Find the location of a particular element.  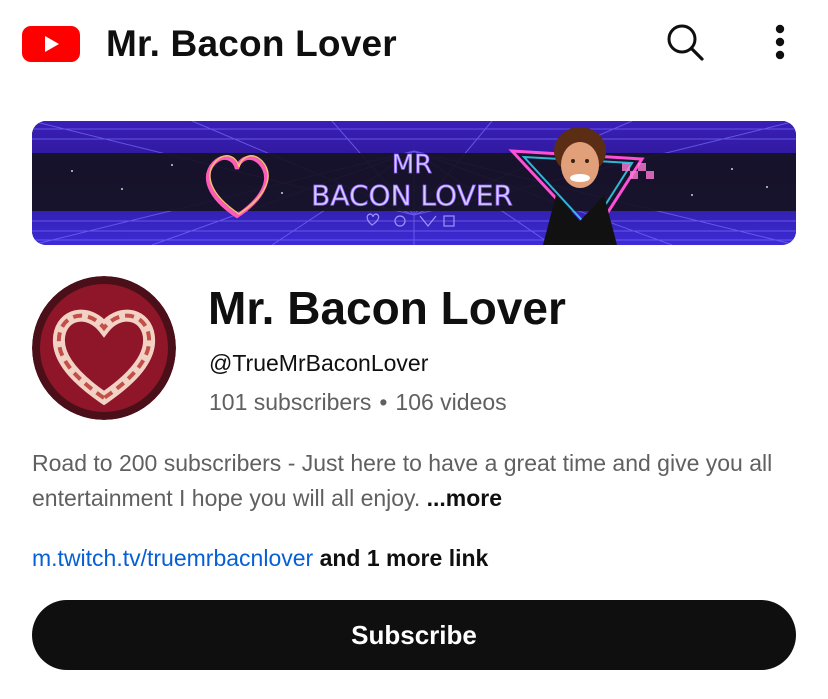

channel-name: Mr. Bacon Lover is located at coordinates (387, 308).